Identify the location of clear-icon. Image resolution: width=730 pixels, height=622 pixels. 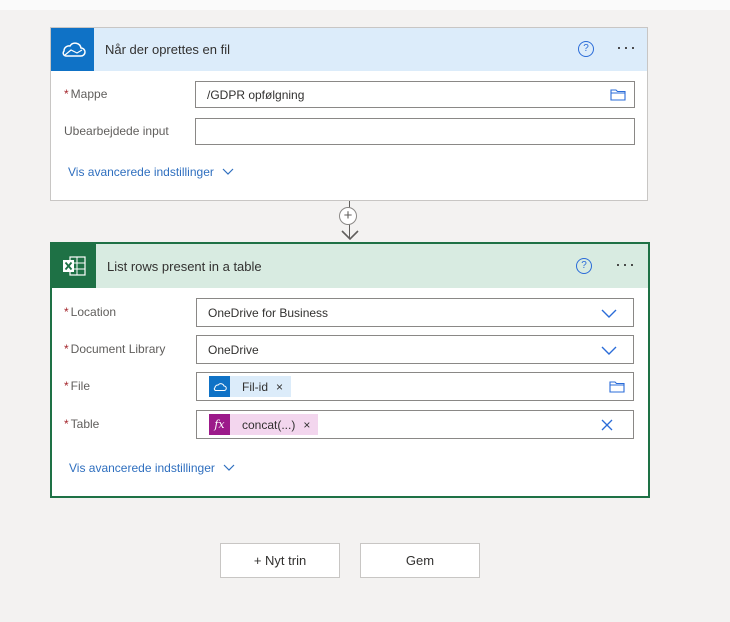
(607, 425).